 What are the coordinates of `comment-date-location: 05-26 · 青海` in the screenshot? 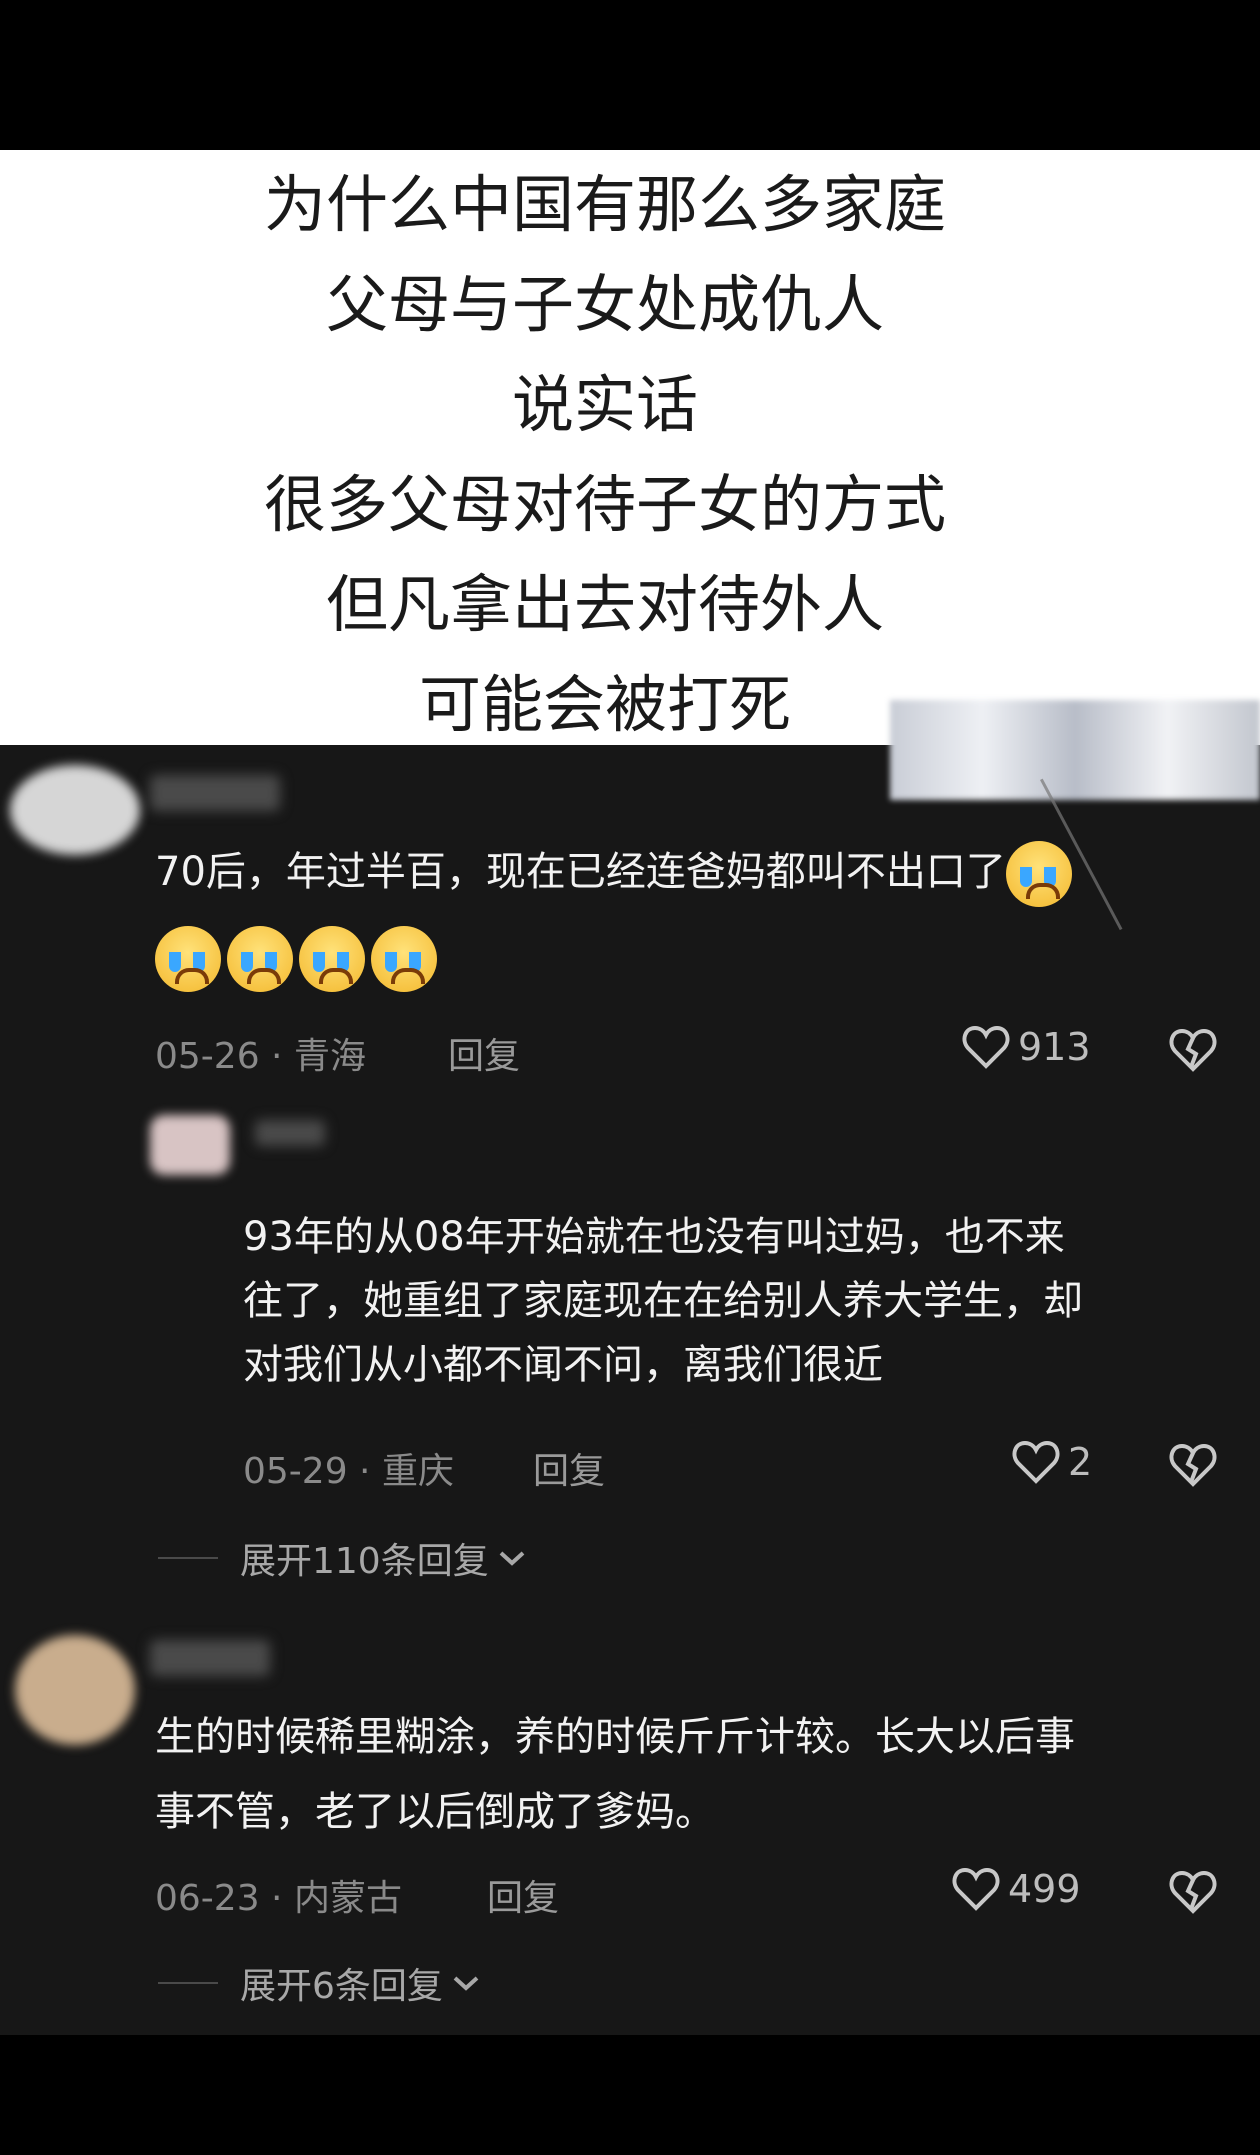 It's located at (260, 1056).